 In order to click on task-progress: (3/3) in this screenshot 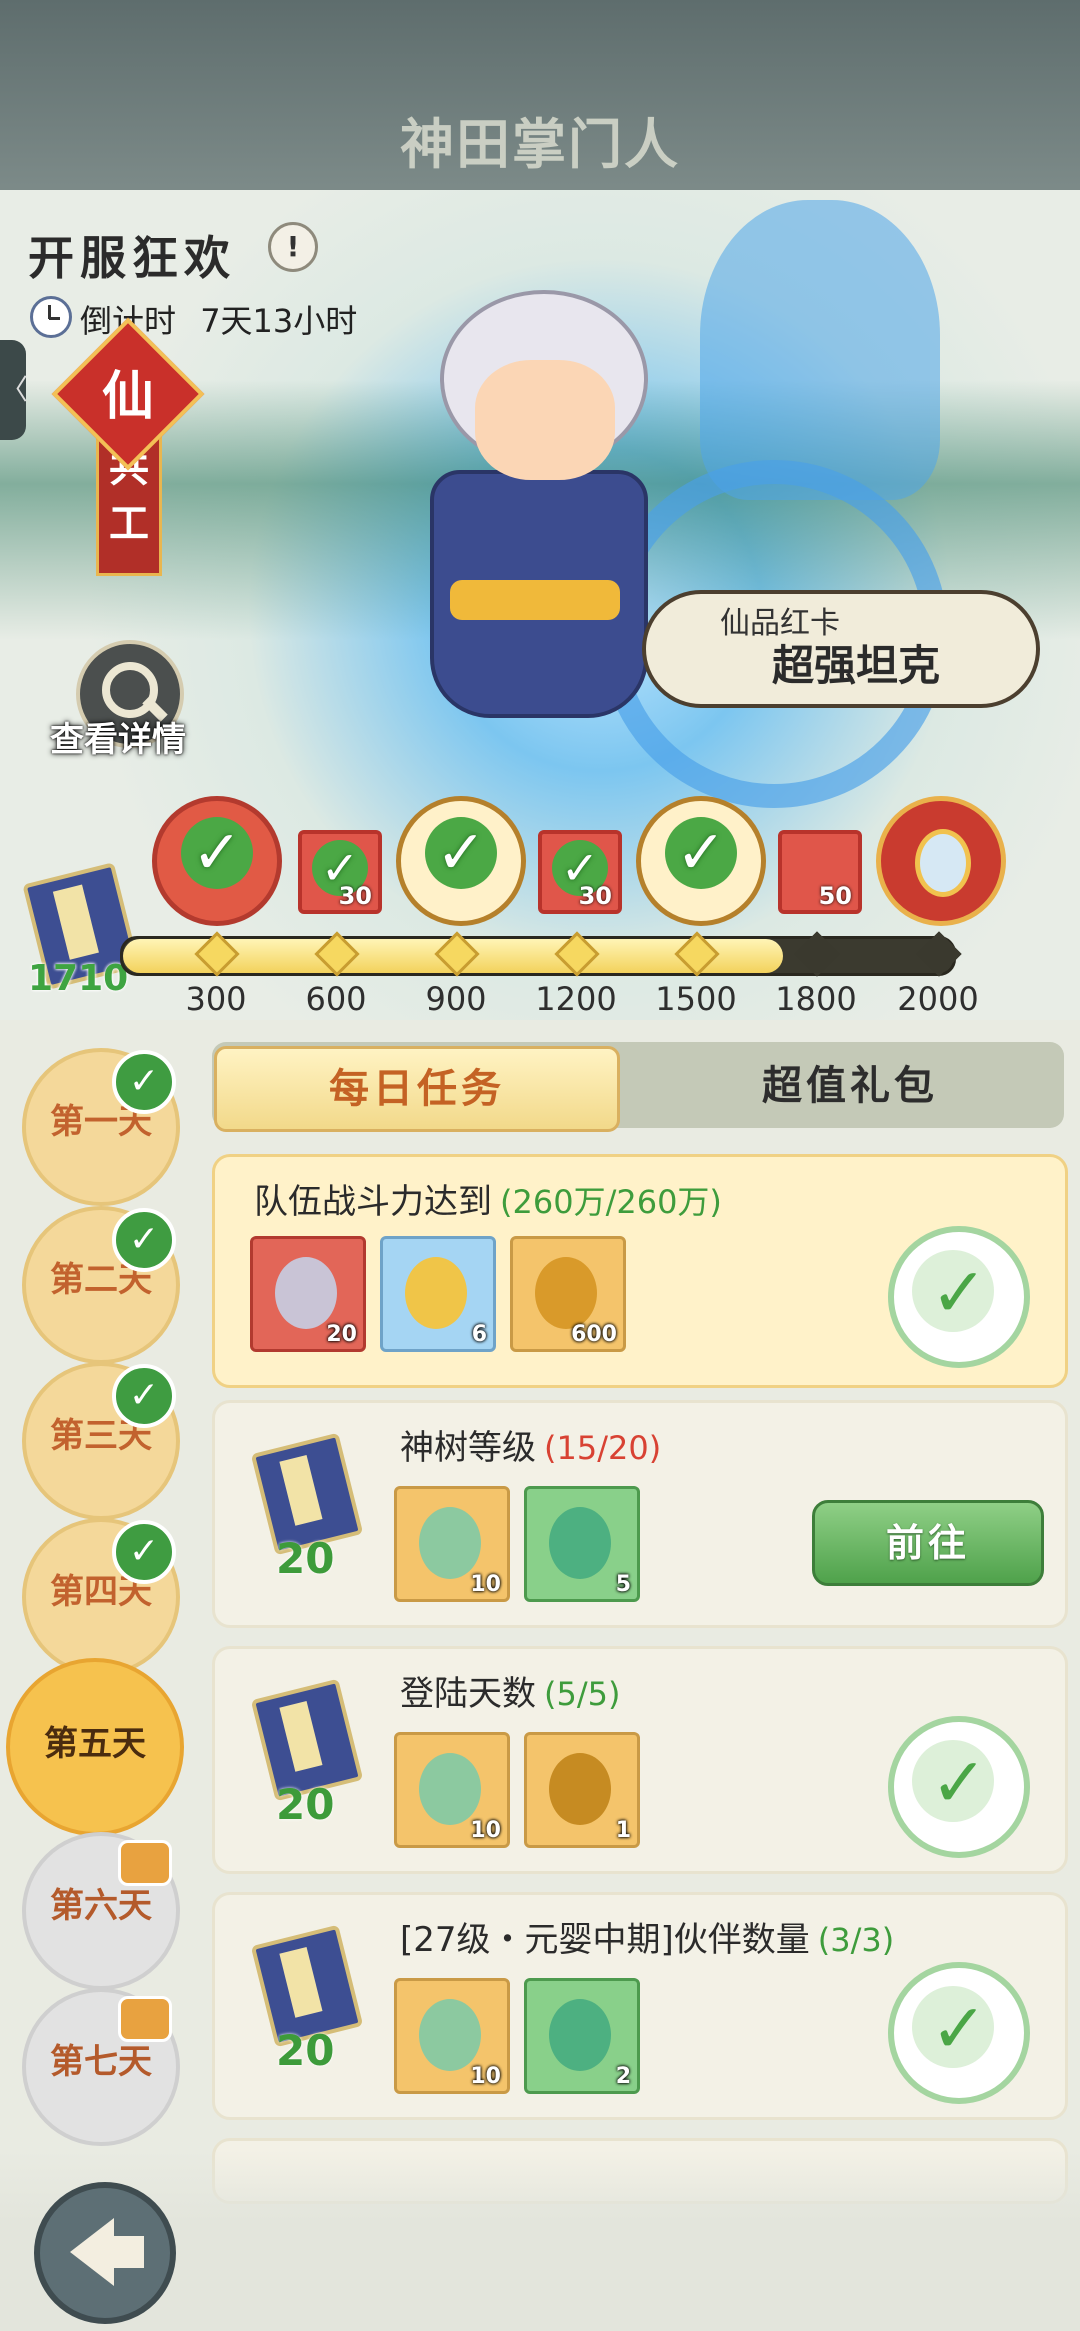, I will do `click(856, 1940)`.